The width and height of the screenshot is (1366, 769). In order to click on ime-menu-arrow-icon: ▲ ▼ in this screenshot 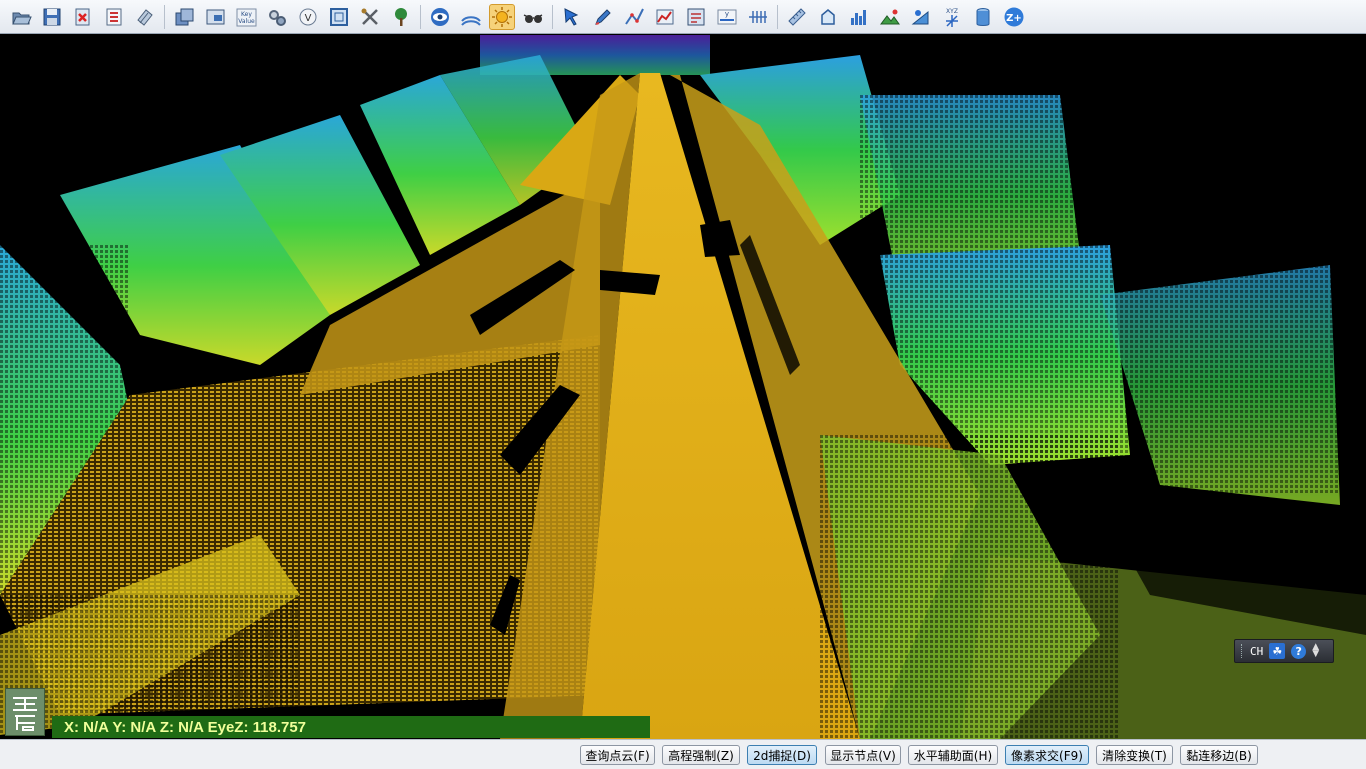, I will do `click(1315, 651)`.